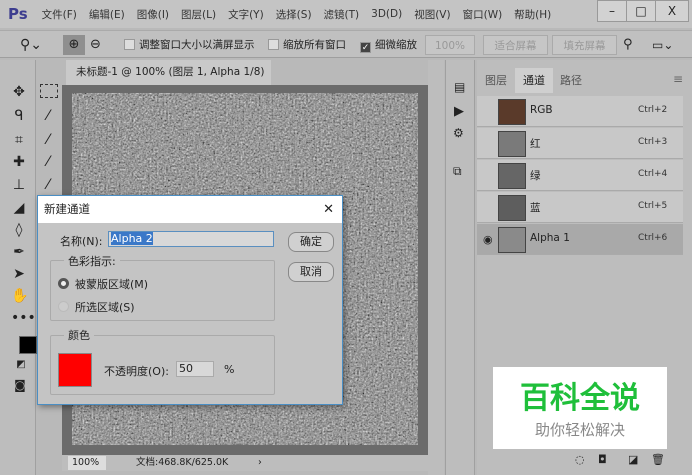 This screenshot has height=475, width=692. Describe the element at coordinates (153, 14) in the screenshot. I see `menu-image: 图像(I)` at that location.